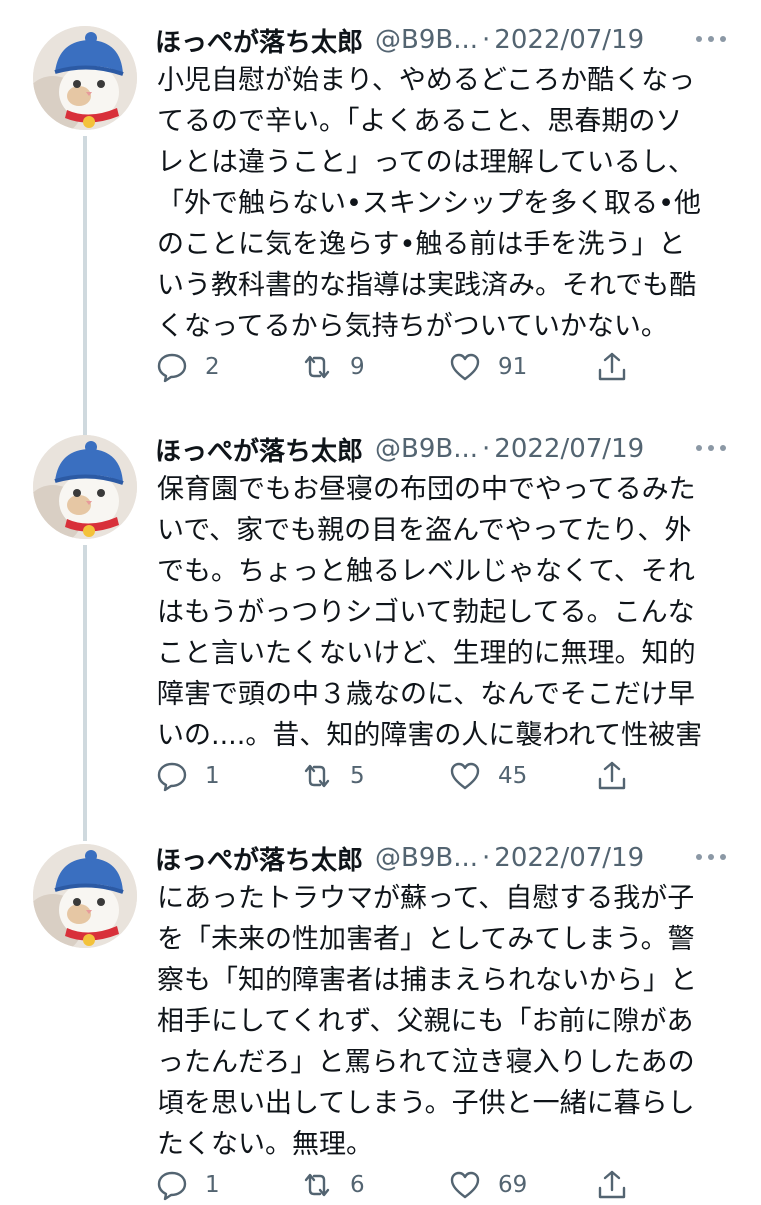 The height and width of the screenshot is (1205, 761). Describe the element at coordinates (405, 1185) in the screenshot. I see `tweet-actions: 1 6 69` at that location.